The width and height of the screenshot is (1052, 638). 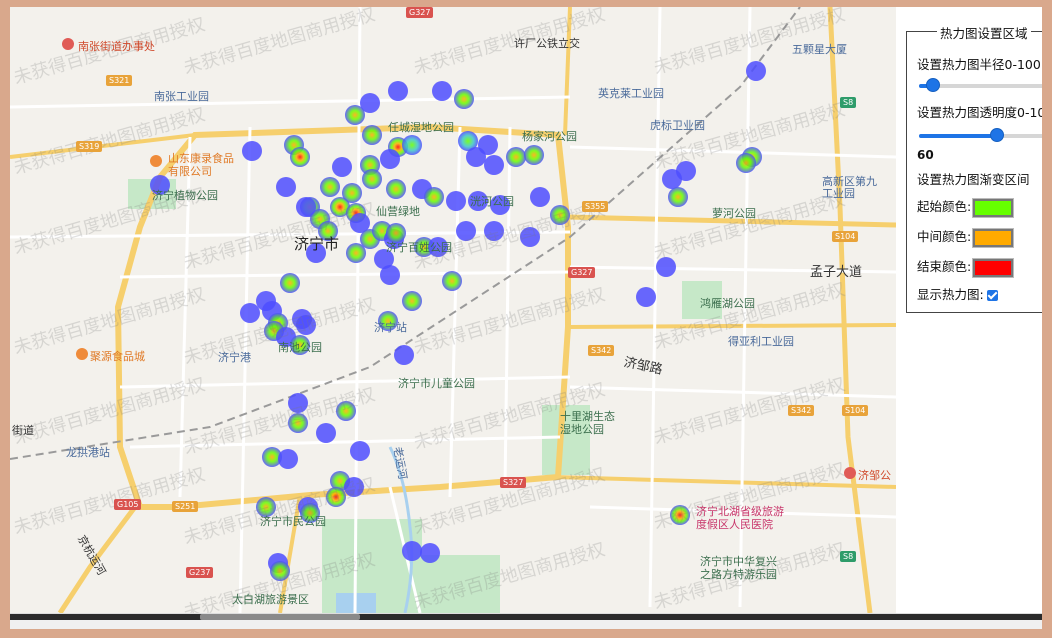 I want to click on opacity-slider-knob, so click(x=997, y=135).